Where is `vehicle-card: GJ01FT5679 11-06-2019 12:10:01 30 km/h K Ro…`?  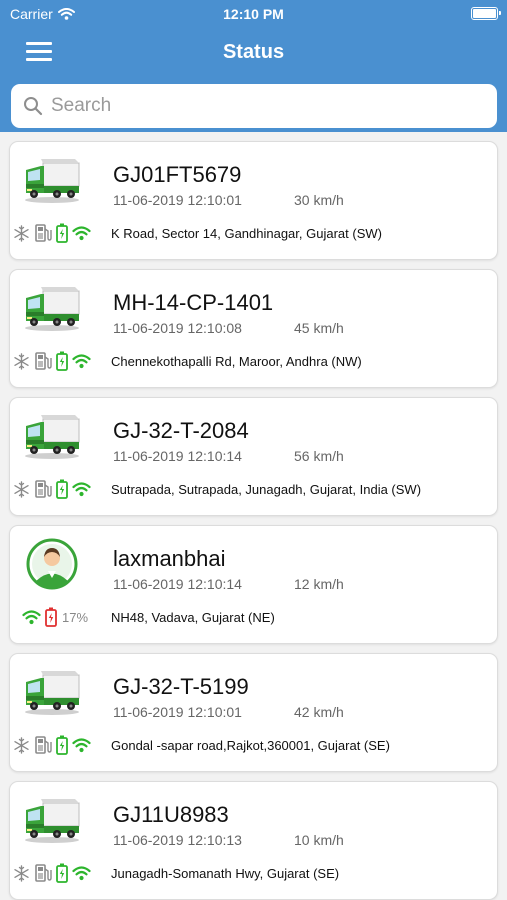 vehicle-card: GJ01FT5679 11-06-2019 12:10:01 30 km/h K Ro… is located at coordinates (253, 200).